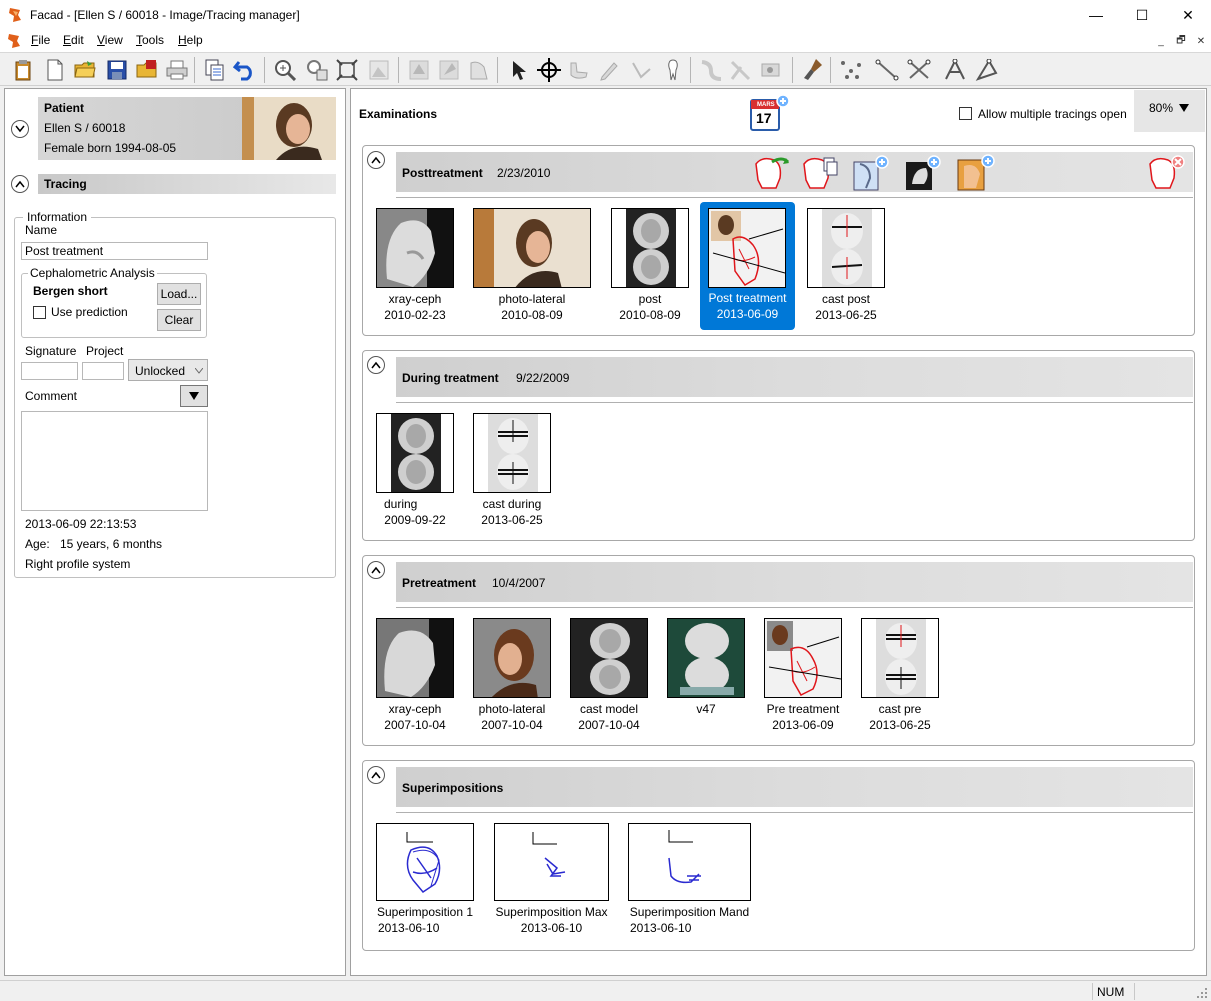 Image resolution: width=1211 pixels, height=1001 pixels. What do you see at coordinates (552, 879) in the screenshot?
I see `exam-tile: Superimposition Max 2013-06-10` at bounding box center [552, 879].